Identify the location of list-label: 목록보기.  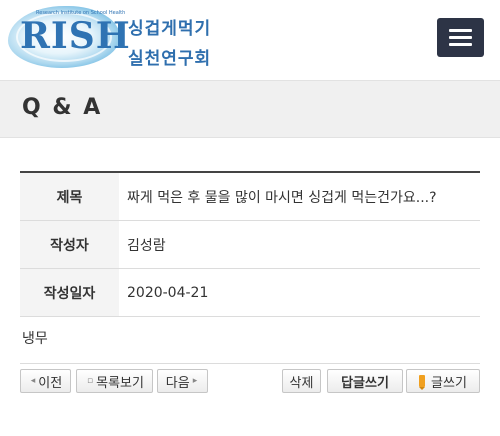
(120, 383).